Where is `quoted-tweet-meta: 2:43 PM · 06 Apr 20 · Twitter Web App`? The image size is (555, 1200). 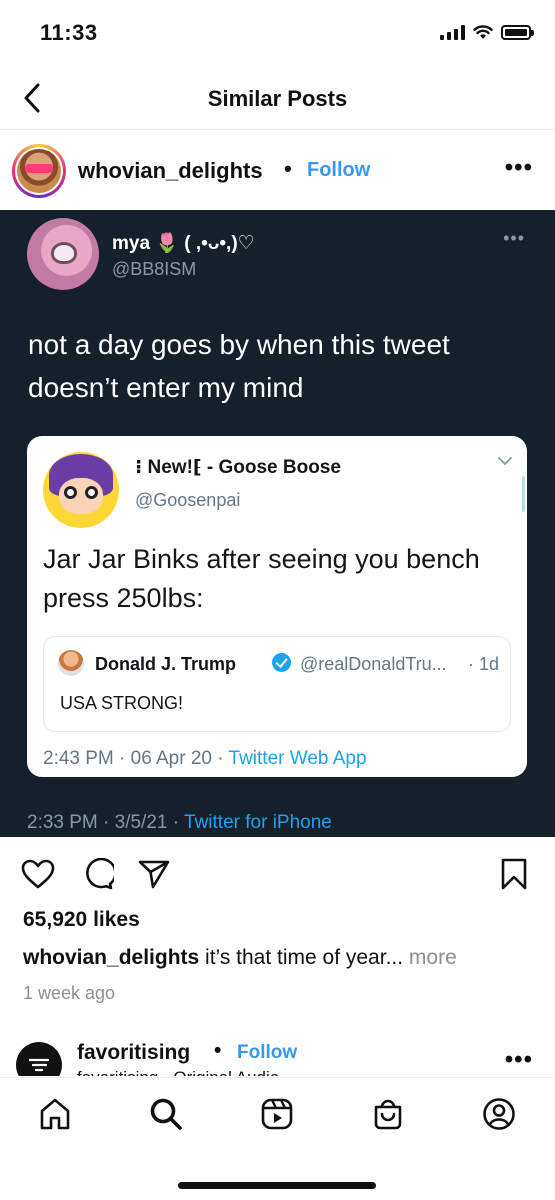 quoted-tweet-meta: 2:43 PM · 06 Apr 20 · Twitter Web App is located at coordinates (205, 759).